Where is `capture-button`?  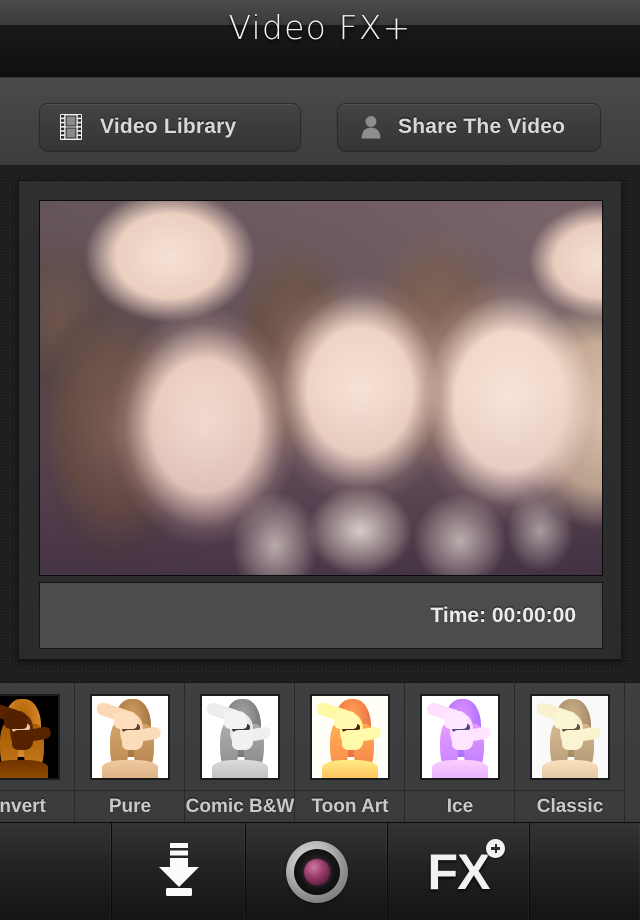 capture-button is located at coordinates (317, 871).